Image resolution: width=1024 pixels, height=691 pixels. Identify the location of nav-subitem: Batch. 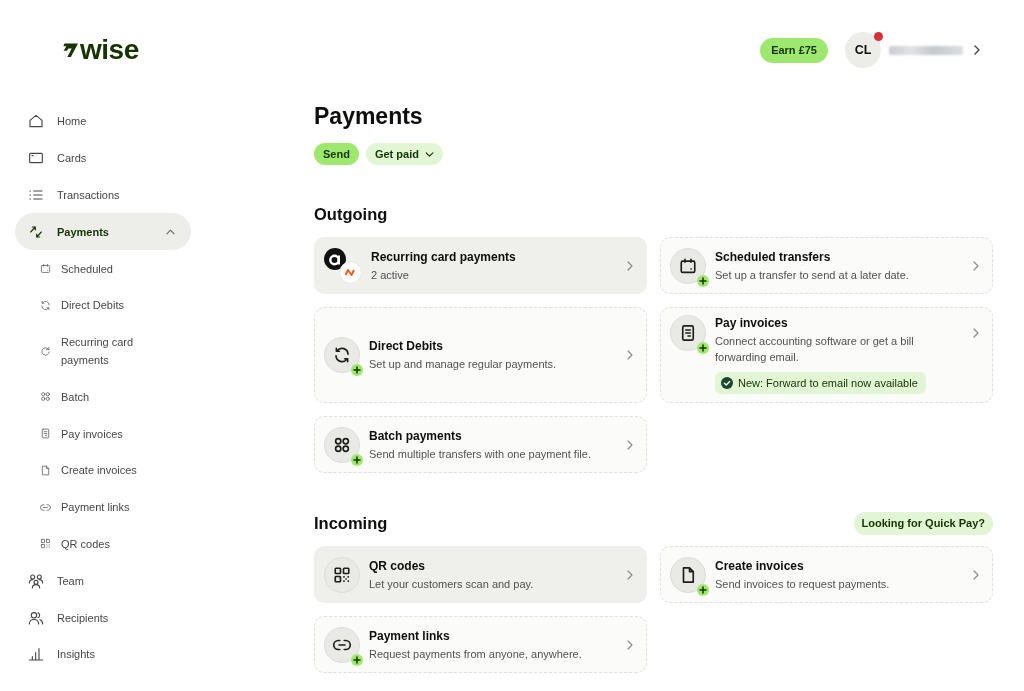
(103, 397).